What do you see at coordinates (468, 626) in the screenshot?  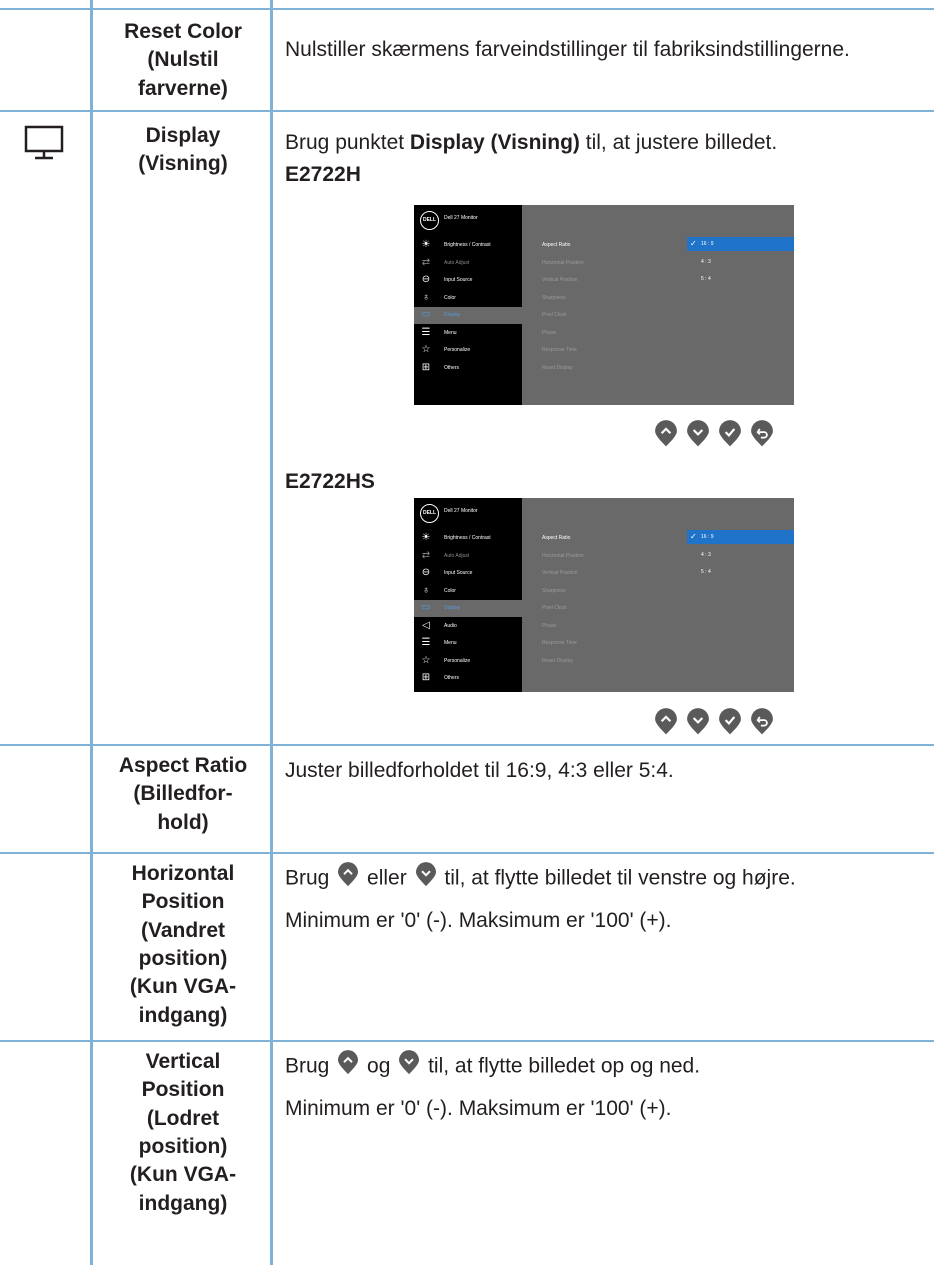 I see `osd-menu-item: ◁ Audio` at bounding box center [468, 626].